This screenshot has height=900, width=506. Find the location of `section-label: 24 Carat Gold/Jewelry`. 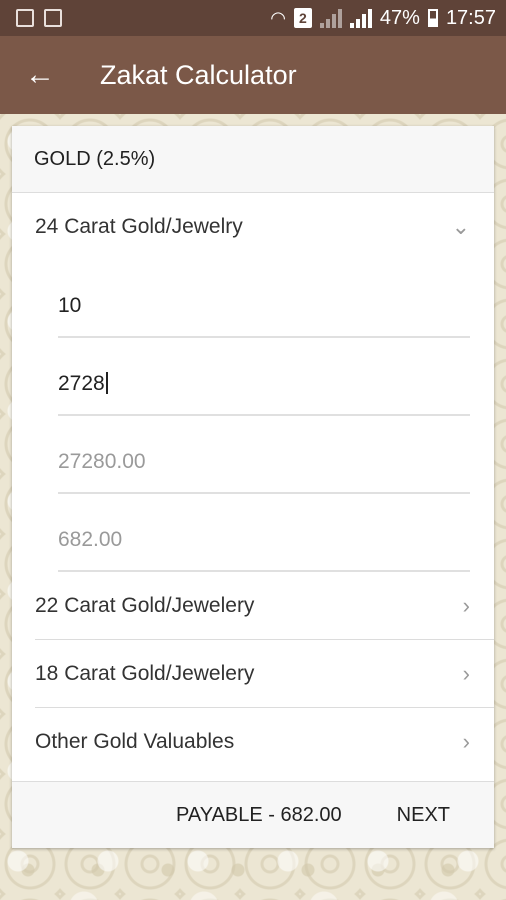

section-label: 24 Carat Gold/Jewelry is located at coordinates (139, 226).